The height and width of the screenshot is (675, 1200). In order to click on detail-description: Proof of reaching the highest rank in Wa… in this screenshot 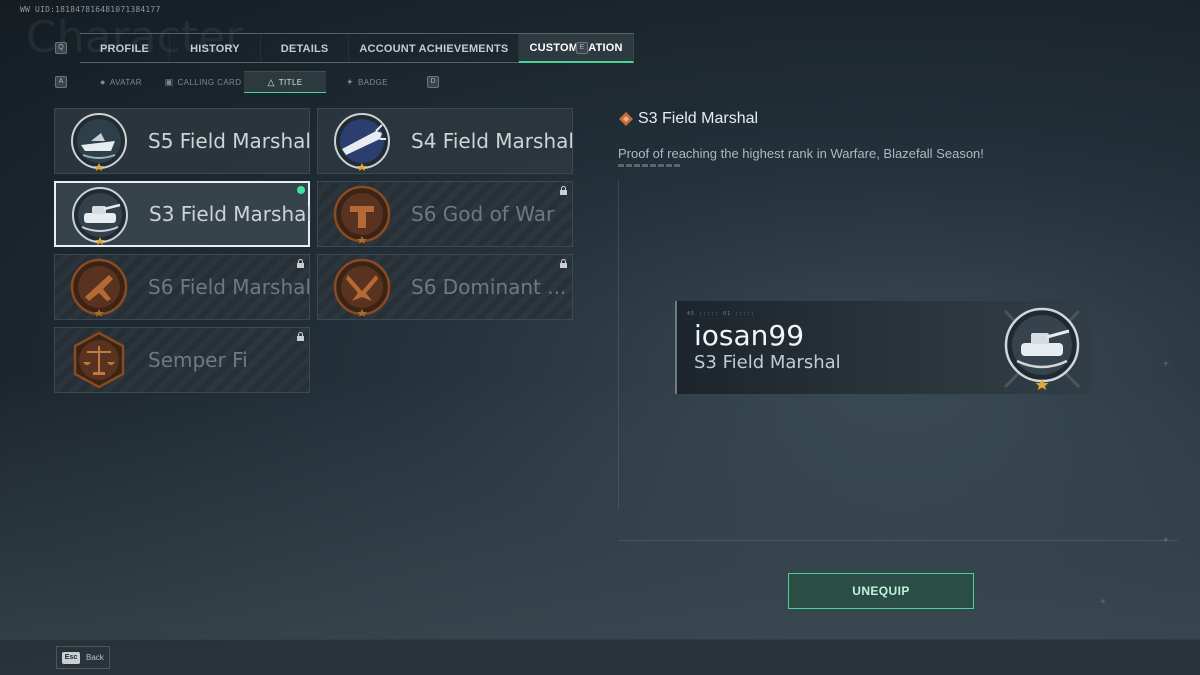, I will do `click(801, 153)`.